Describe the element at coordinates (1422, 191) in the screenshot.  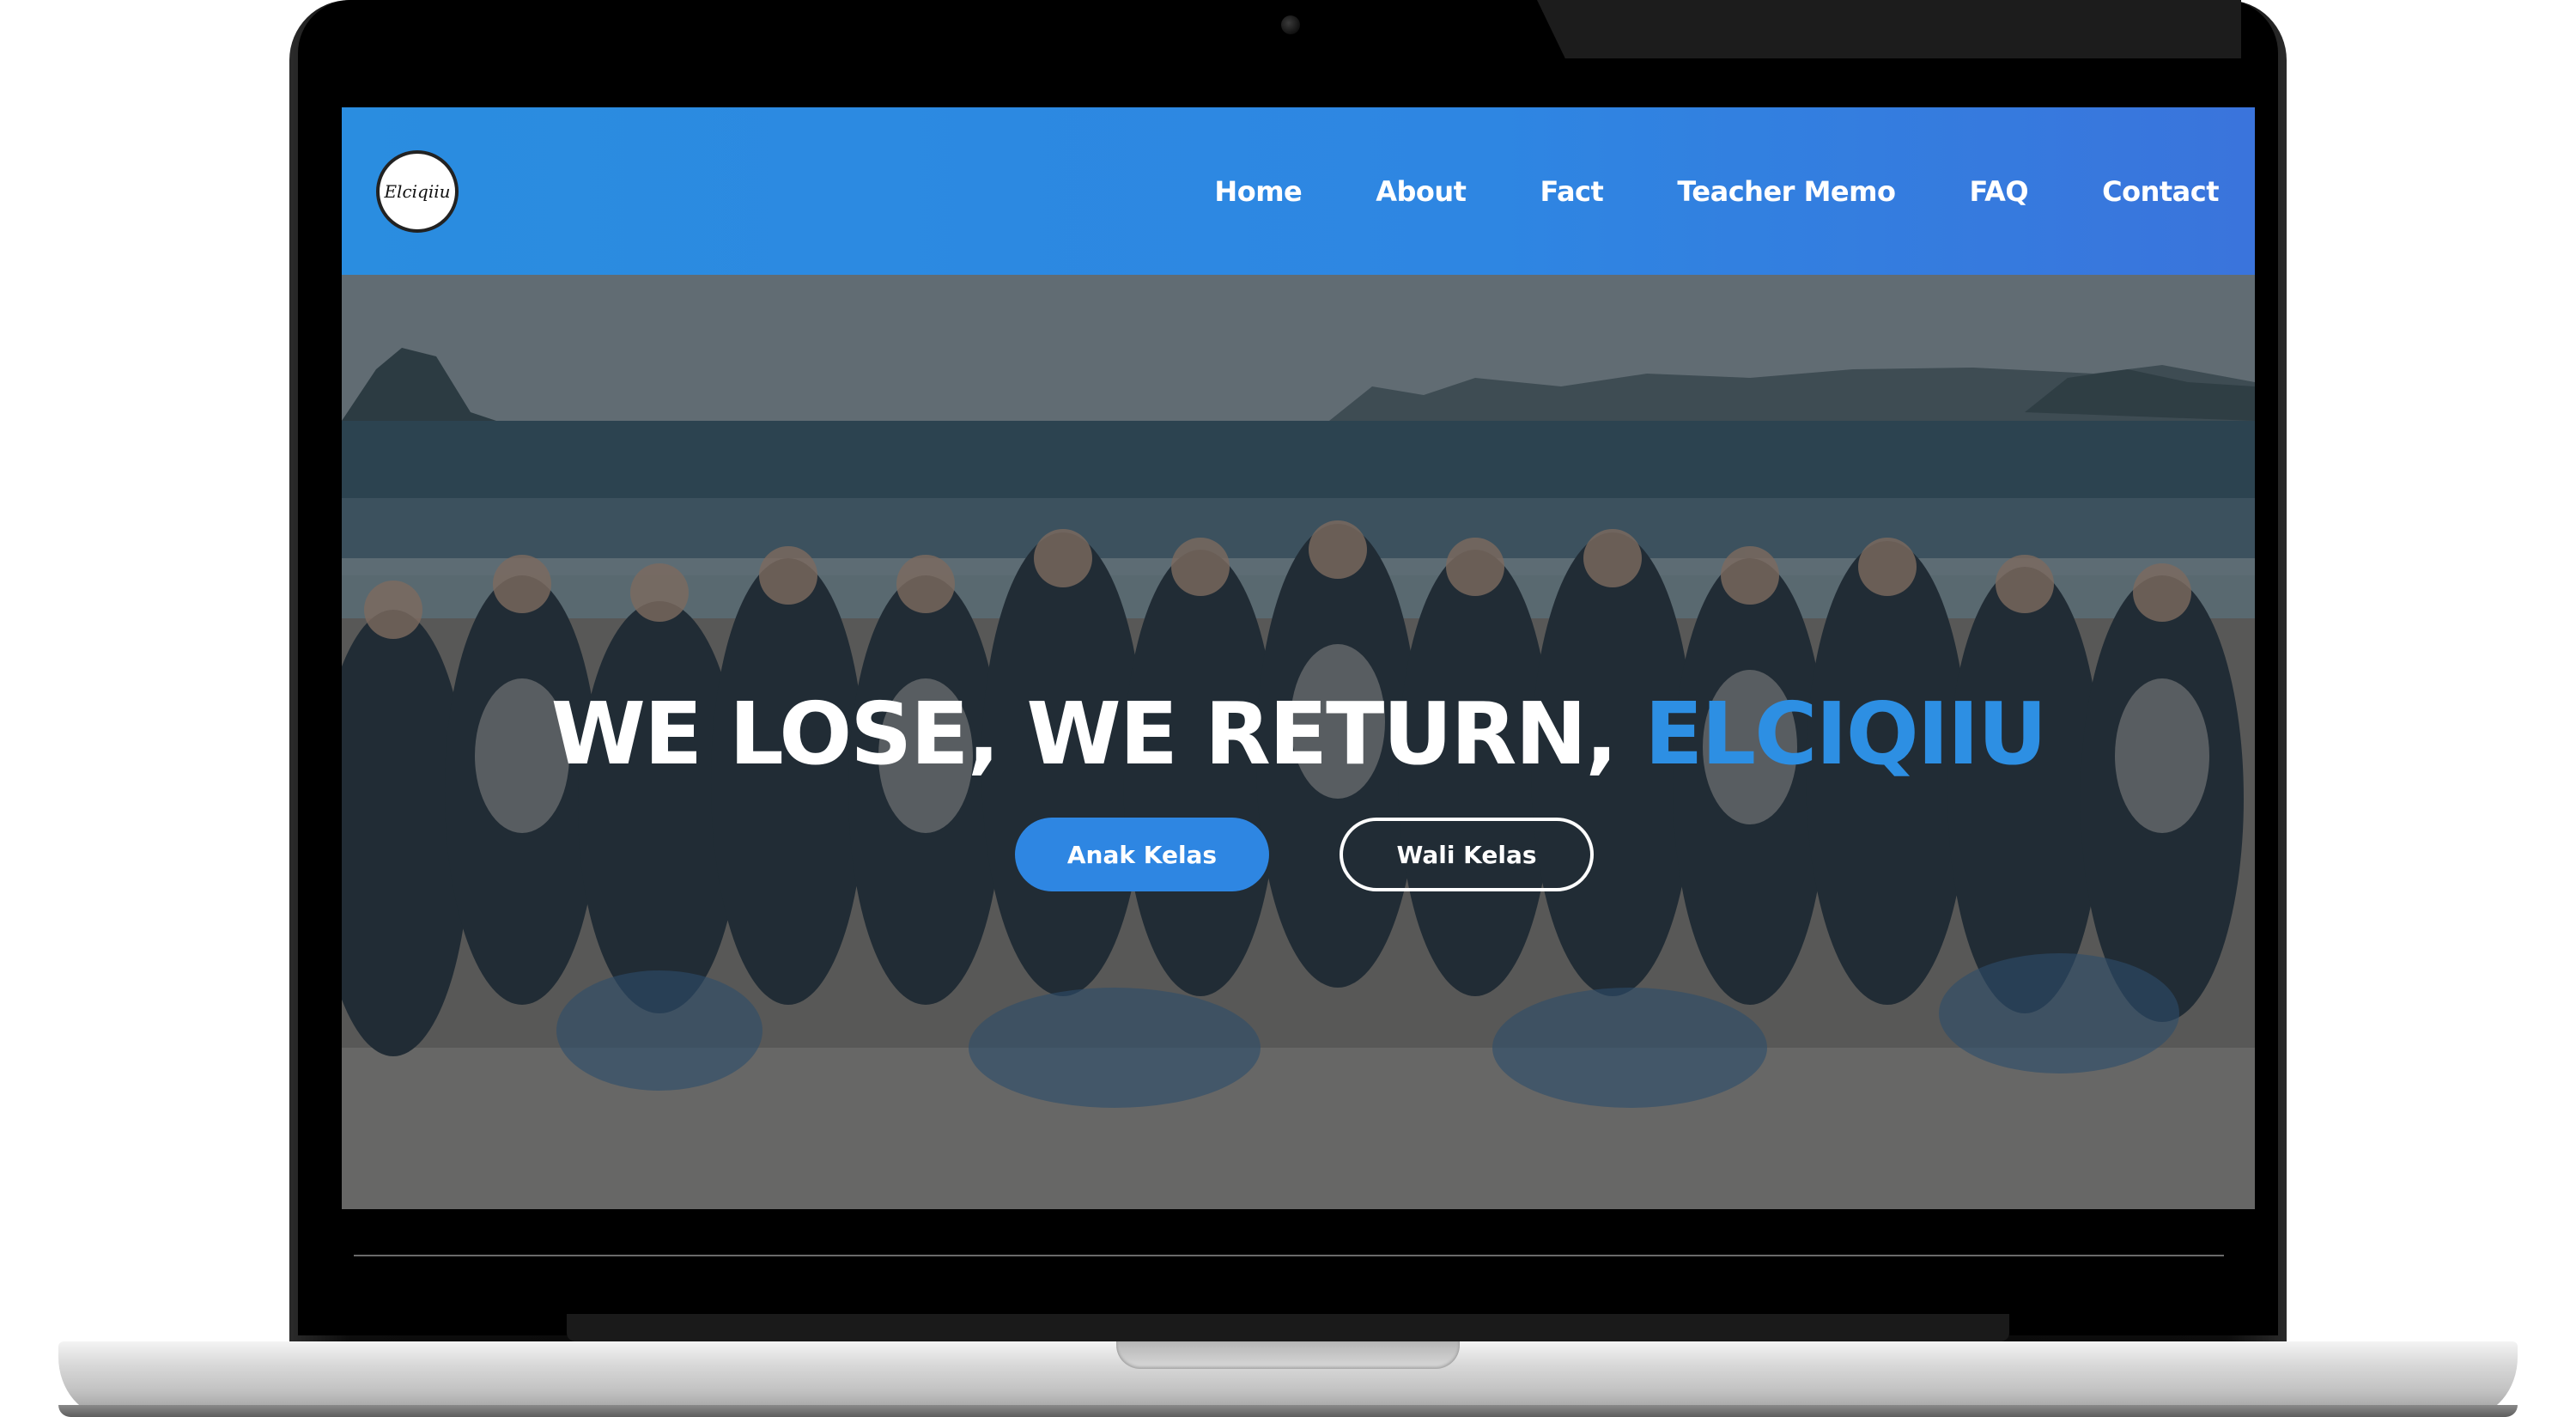
I see `nav-about: About` at that location.